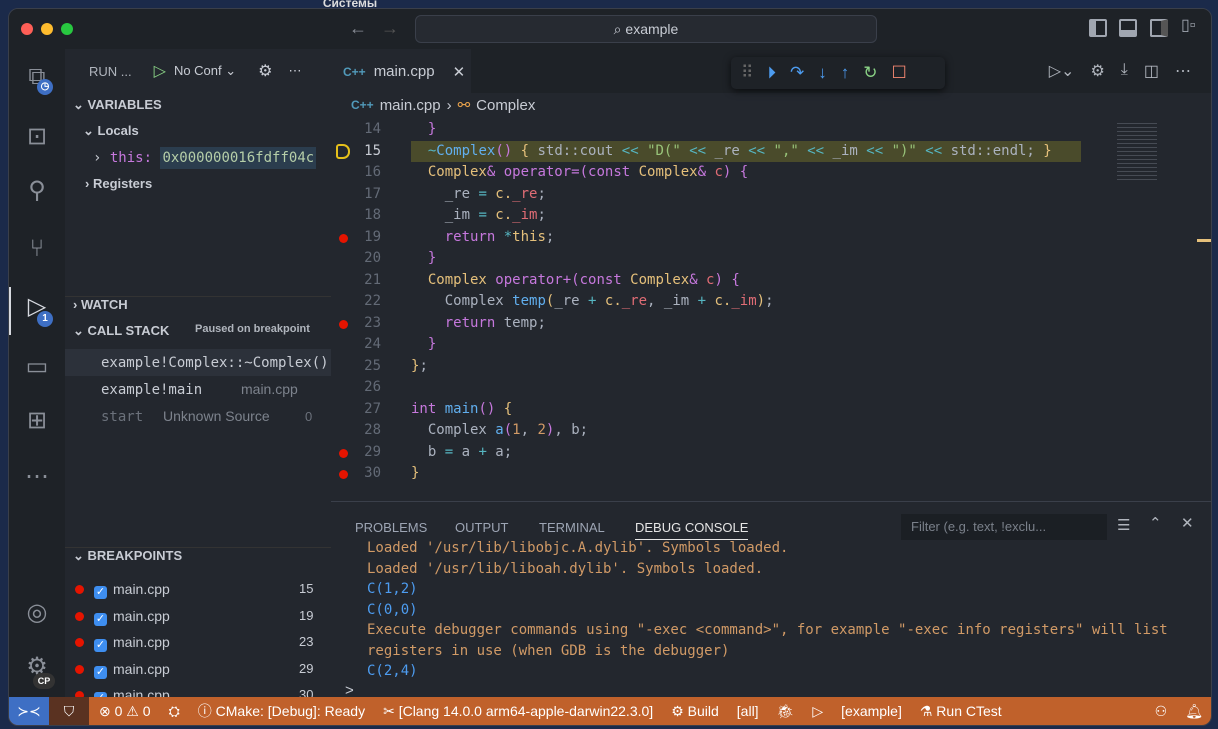 This screenshot has width=1218, height=729. What do you see at coordinates (122, 183) in the screenshot?
I see `registers-scope: Registers` at bounding box center [122, 183].